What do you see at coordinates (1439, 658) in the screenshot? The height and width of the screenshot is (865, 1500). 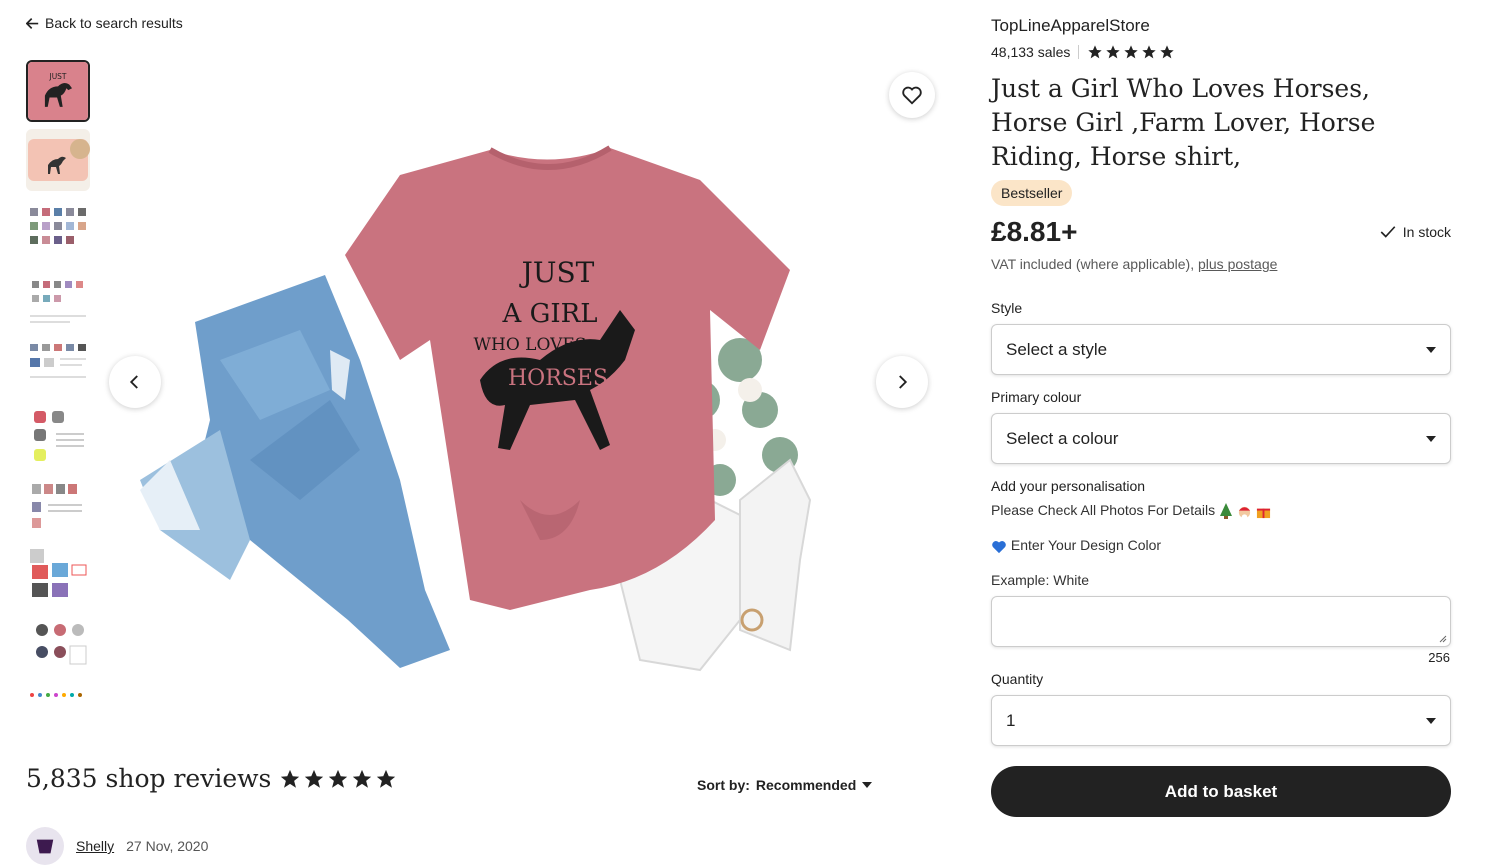 I see `char-counter: 256` at bounding box center [1439, 658].